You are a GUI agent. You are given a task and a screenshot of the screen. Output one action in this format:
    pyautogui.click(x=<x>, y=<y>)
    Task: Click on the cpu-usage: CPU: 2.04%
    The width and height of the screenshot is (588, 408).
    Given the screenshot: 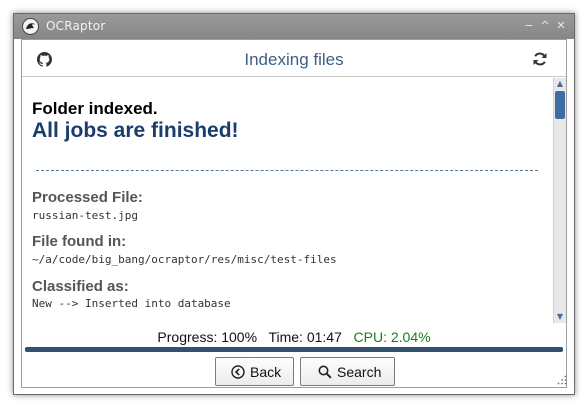 What is the action you would take?
    pyautogui.click(x=392, y=337)
    